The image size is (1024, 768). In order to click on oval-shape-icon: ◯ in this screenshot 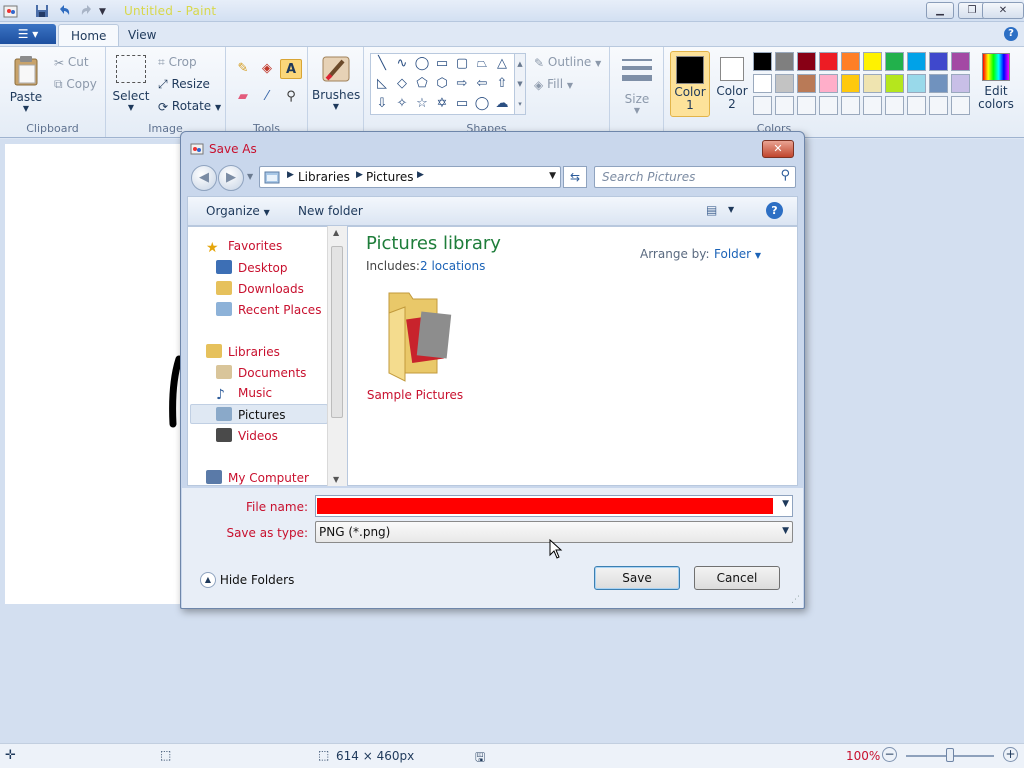, I will do `click(422, 64)`.